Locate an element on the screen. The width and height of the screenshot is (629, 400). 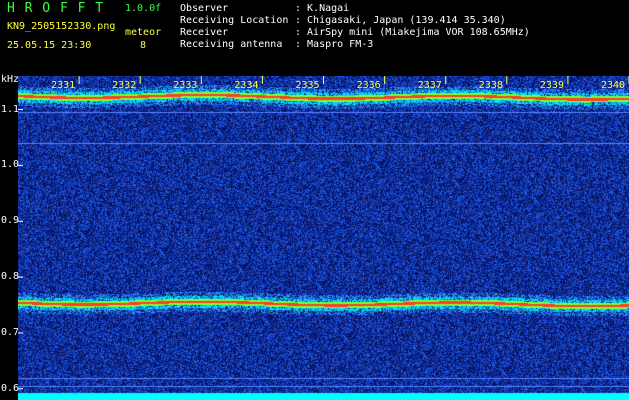
y-tick-label: 1.0 is located at coordinates (10, 165).